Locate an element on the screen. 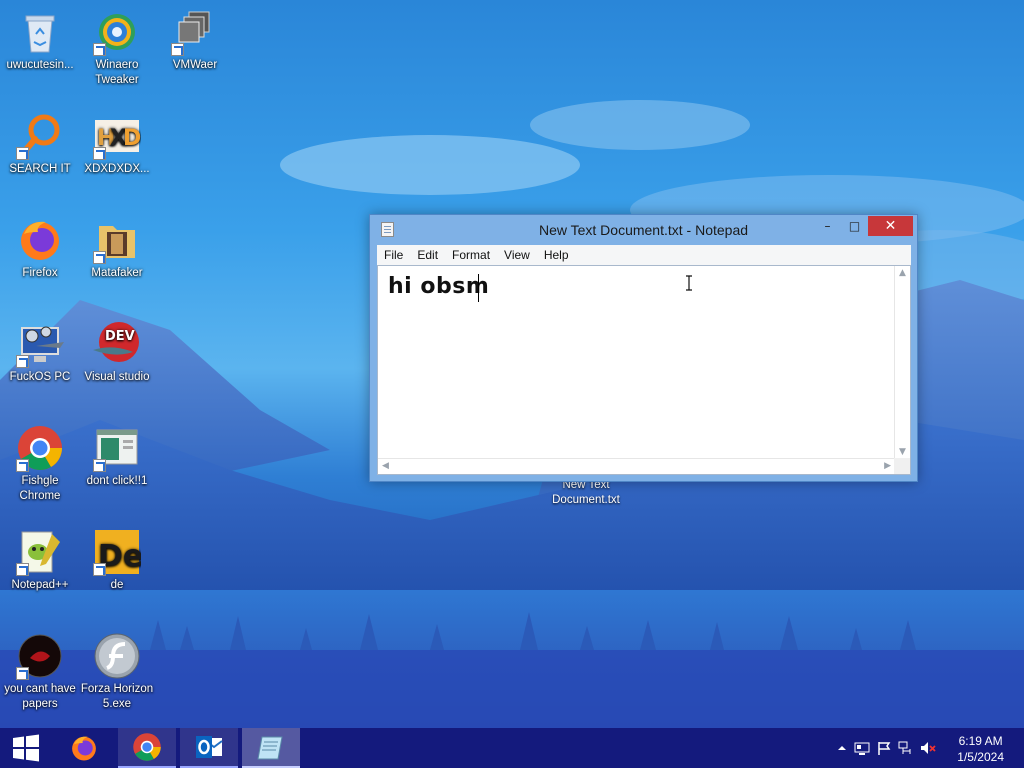 The height and width of the screenshot is (768, 1024). ibeam-cursor-icon is located at coordinates (689, 283).